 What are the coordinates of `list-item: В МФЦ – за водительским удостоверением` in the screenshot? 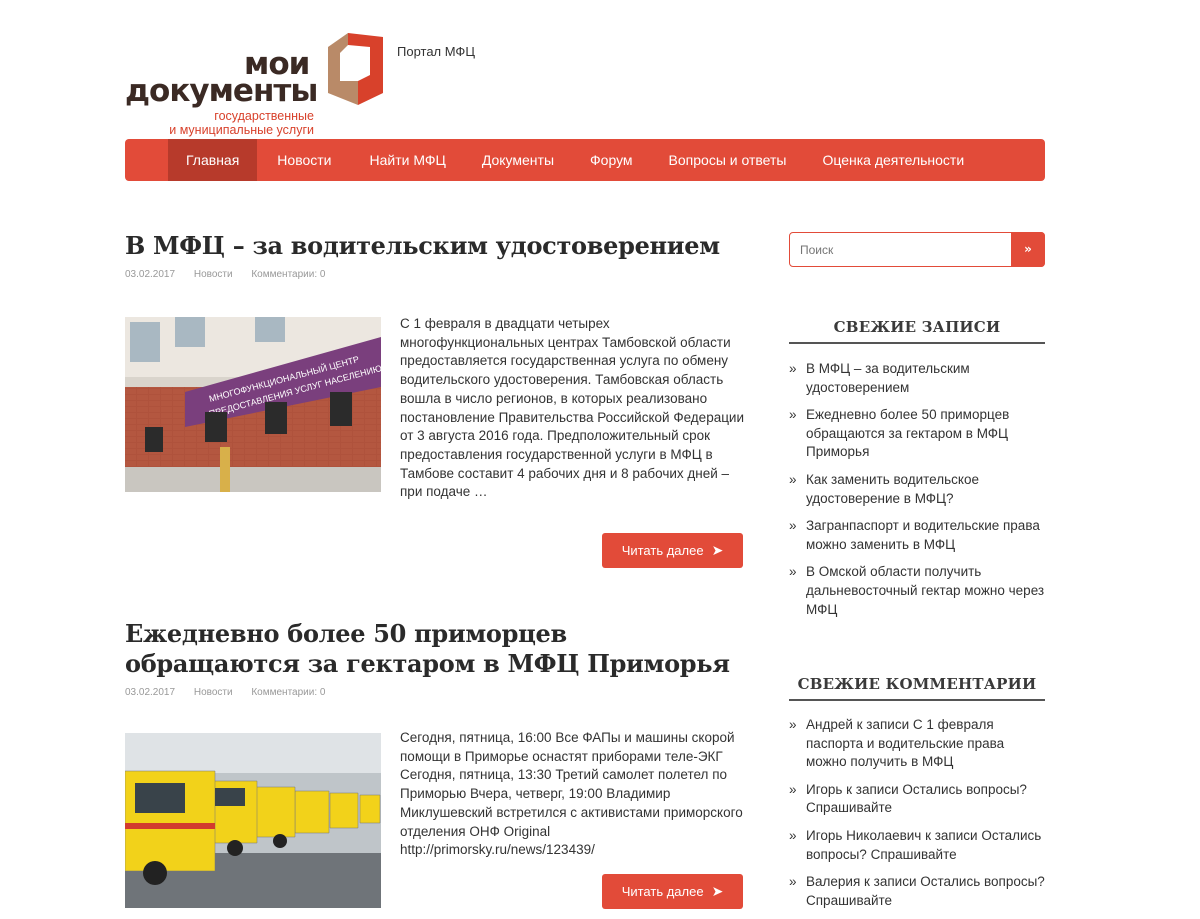 It's located at (917, 378).